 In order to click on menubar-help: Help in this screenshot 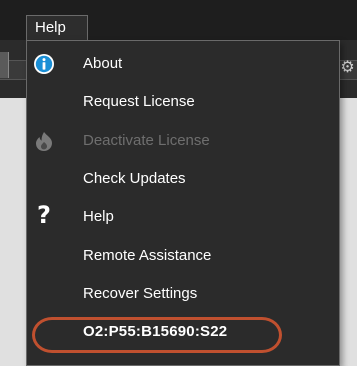, I will do `click(57, 28)`.